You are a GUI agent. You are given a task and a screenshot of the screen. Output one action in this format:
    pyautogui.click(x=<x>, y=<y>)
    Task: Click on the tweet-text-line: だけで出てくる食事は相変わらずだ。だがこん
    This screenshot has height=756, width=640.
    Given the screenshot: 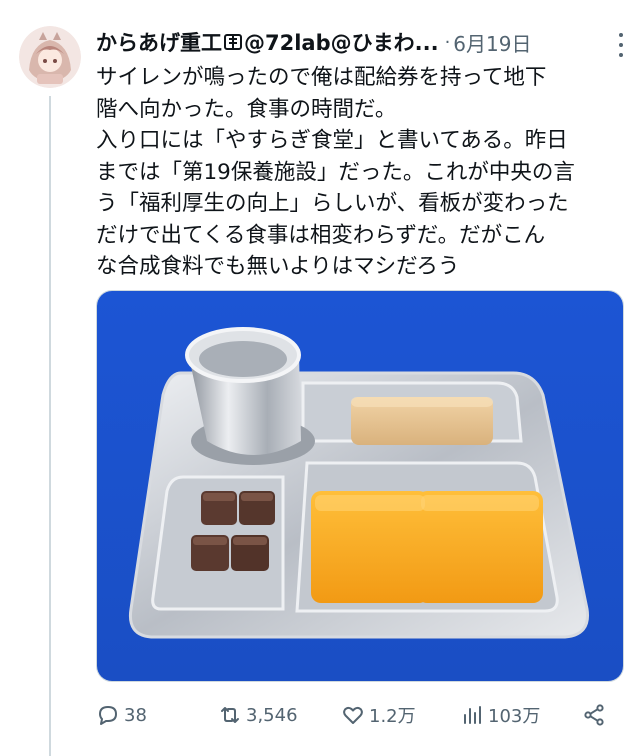 What is the action you would take?
    pyautogui.click(x=321, y=235)
    